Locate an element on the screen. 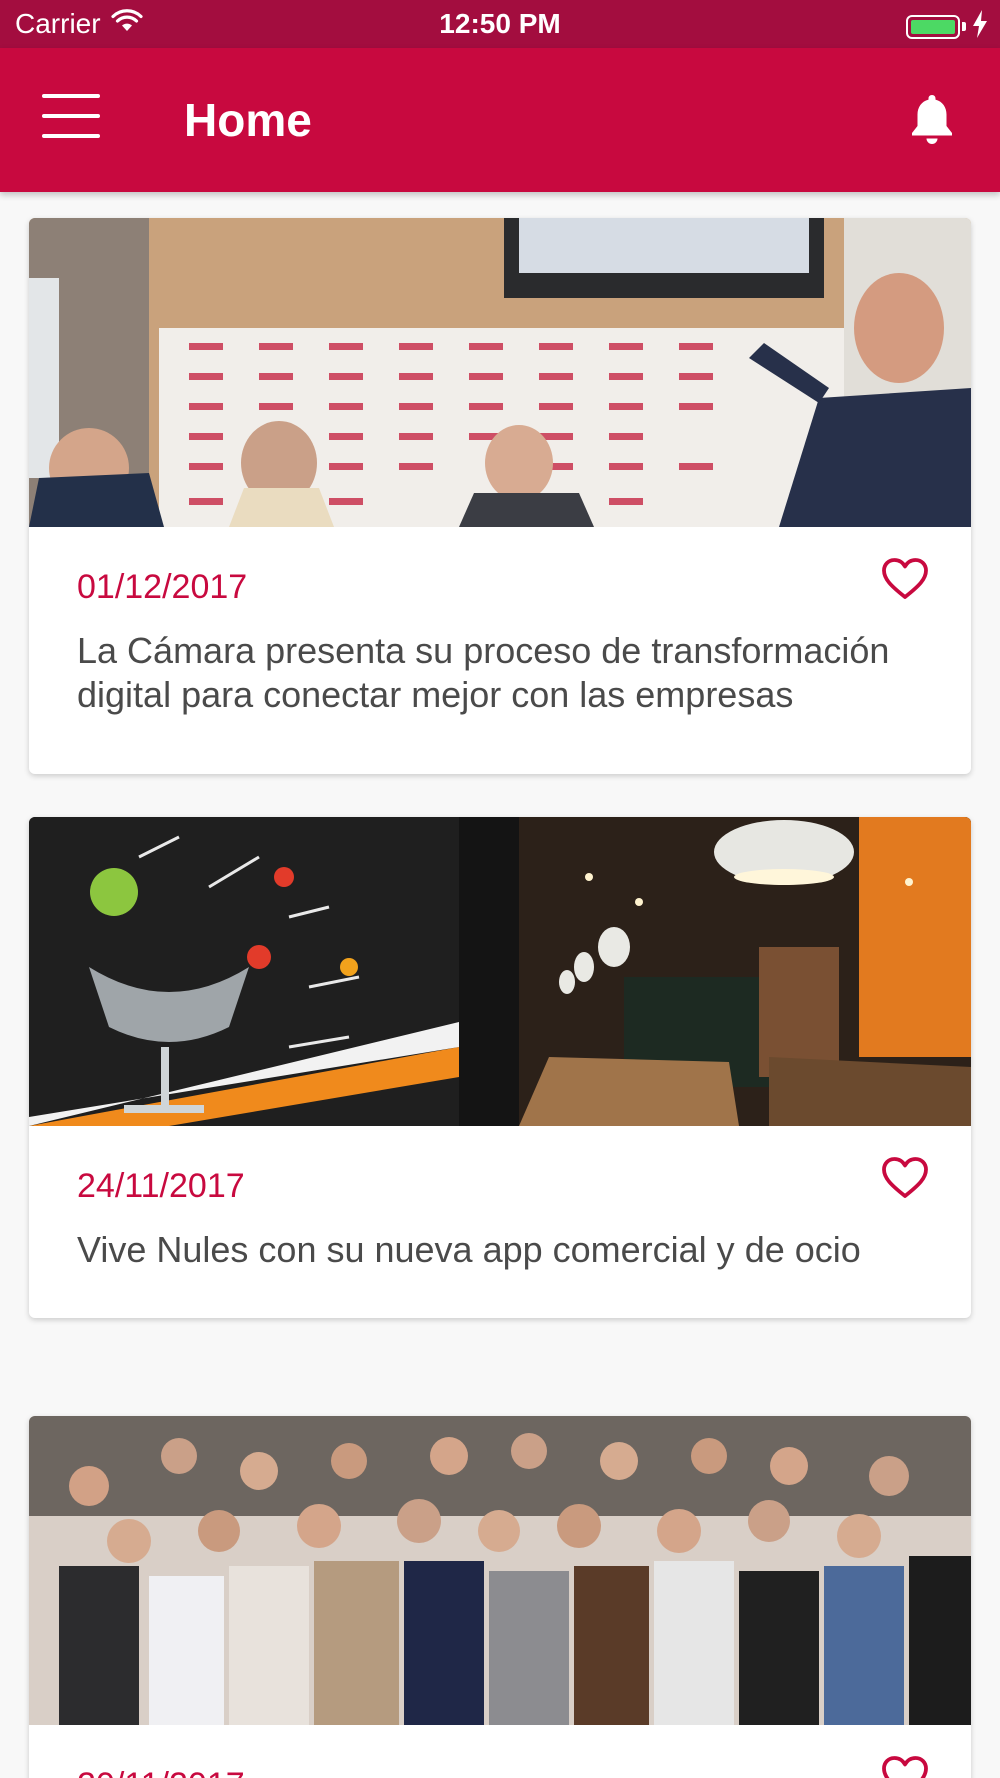 The image size is (1000, 1778). page-title: Home is located at coordinates (248, 120).